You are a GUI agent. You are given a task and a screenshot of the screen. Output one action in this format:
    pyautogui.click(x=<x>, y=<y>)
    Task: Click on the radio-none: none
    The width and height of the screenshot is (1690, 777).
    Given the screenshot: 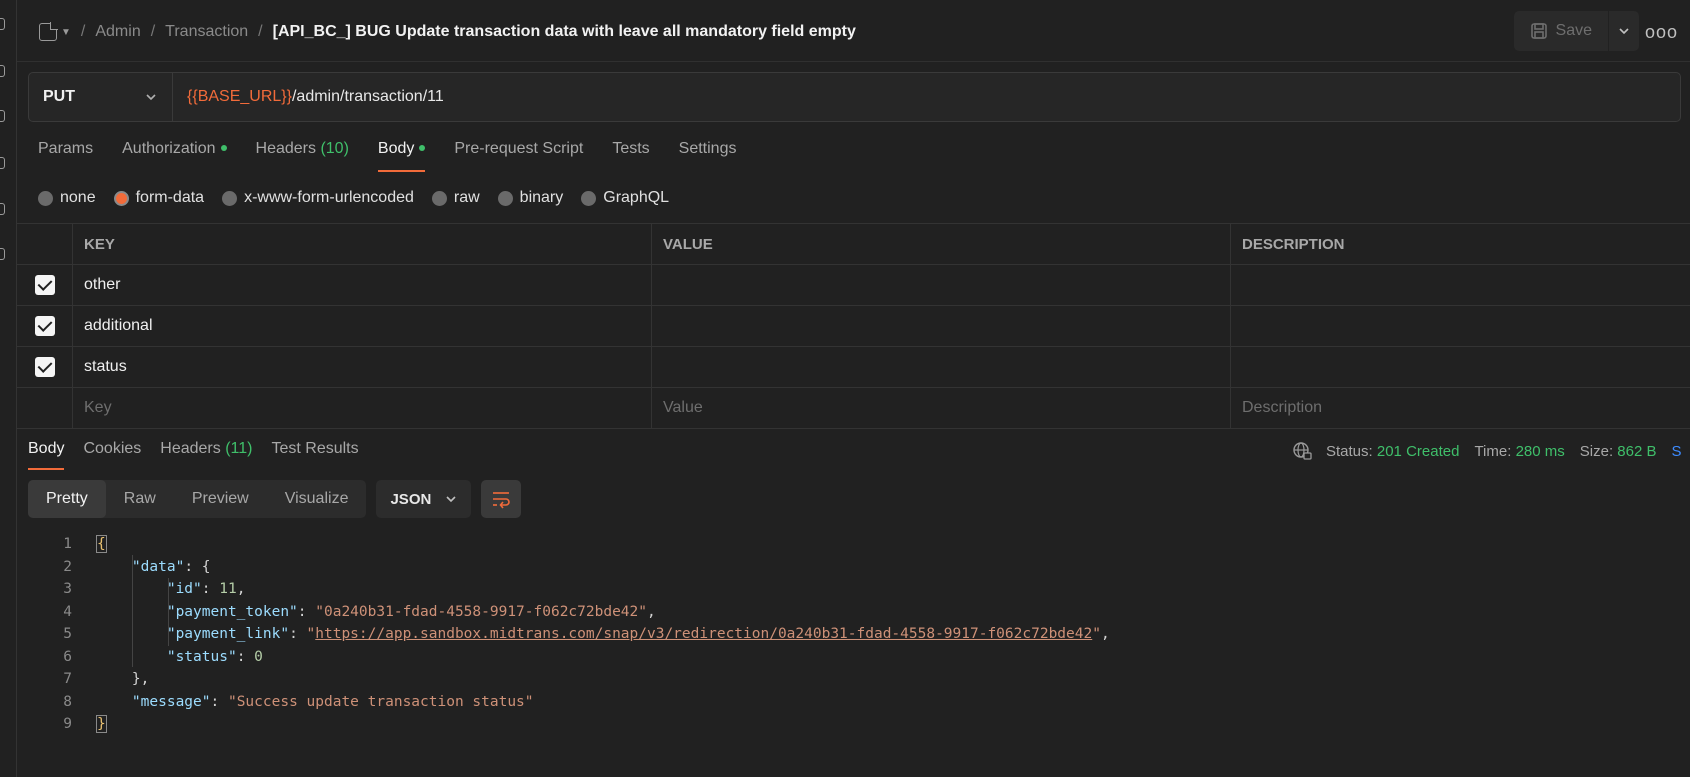 What is the action you would take?
    pyautogui.click(x=67, y=198)
    